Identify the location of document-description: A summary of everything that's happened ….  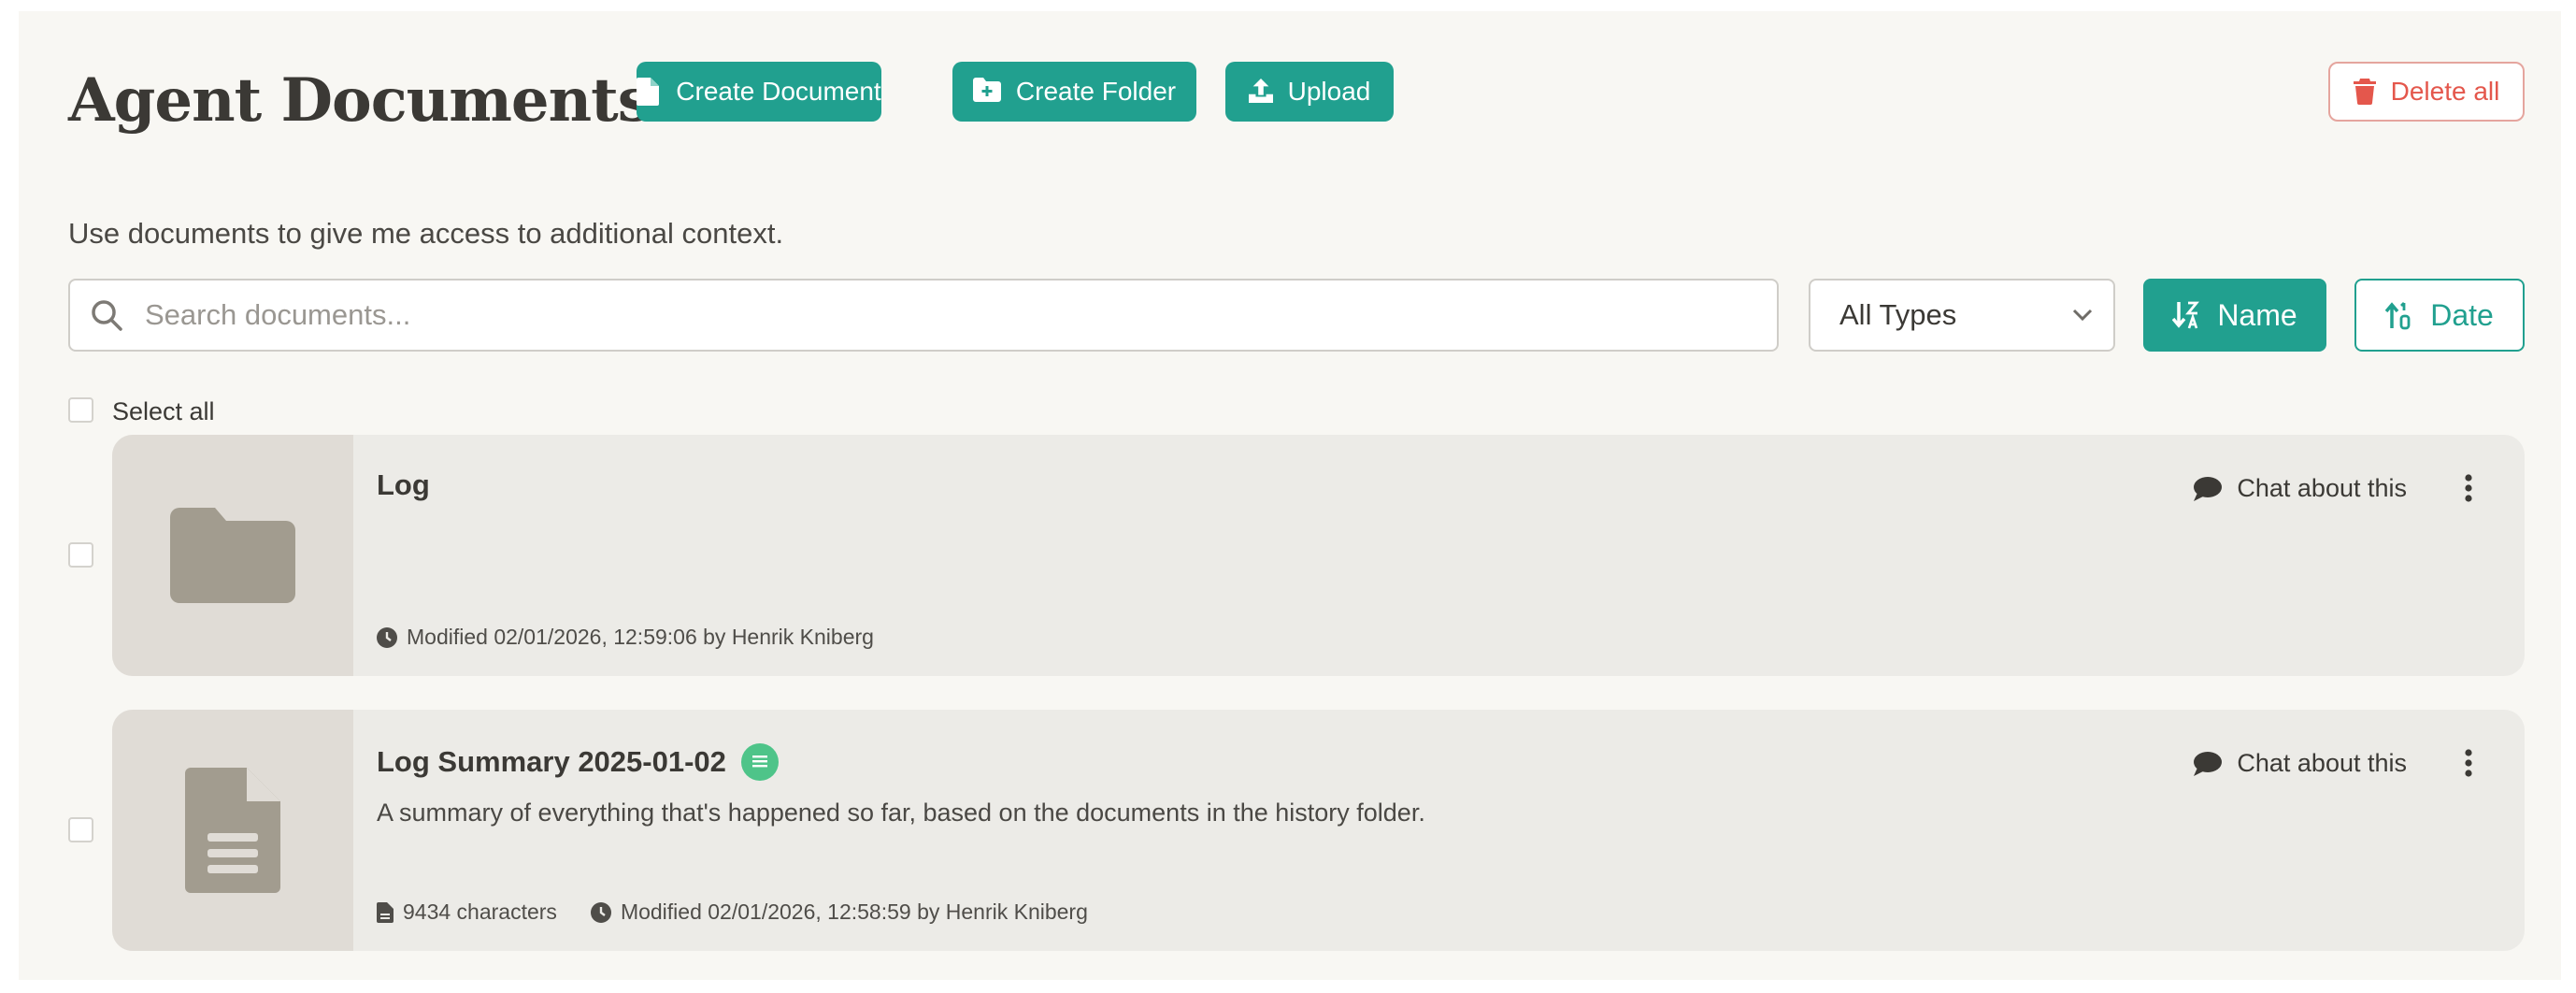
(901, 813).